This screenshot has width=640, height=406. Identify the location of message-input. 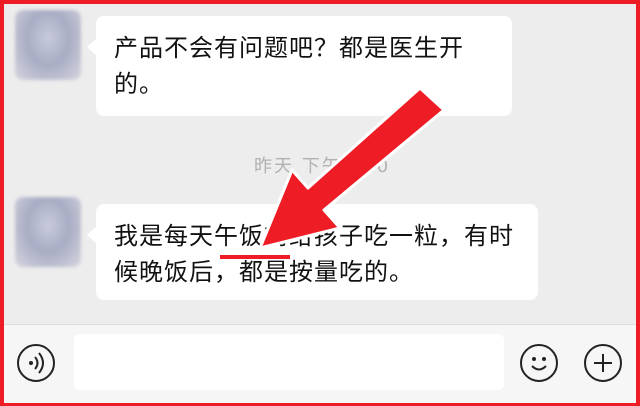
(289, 362).